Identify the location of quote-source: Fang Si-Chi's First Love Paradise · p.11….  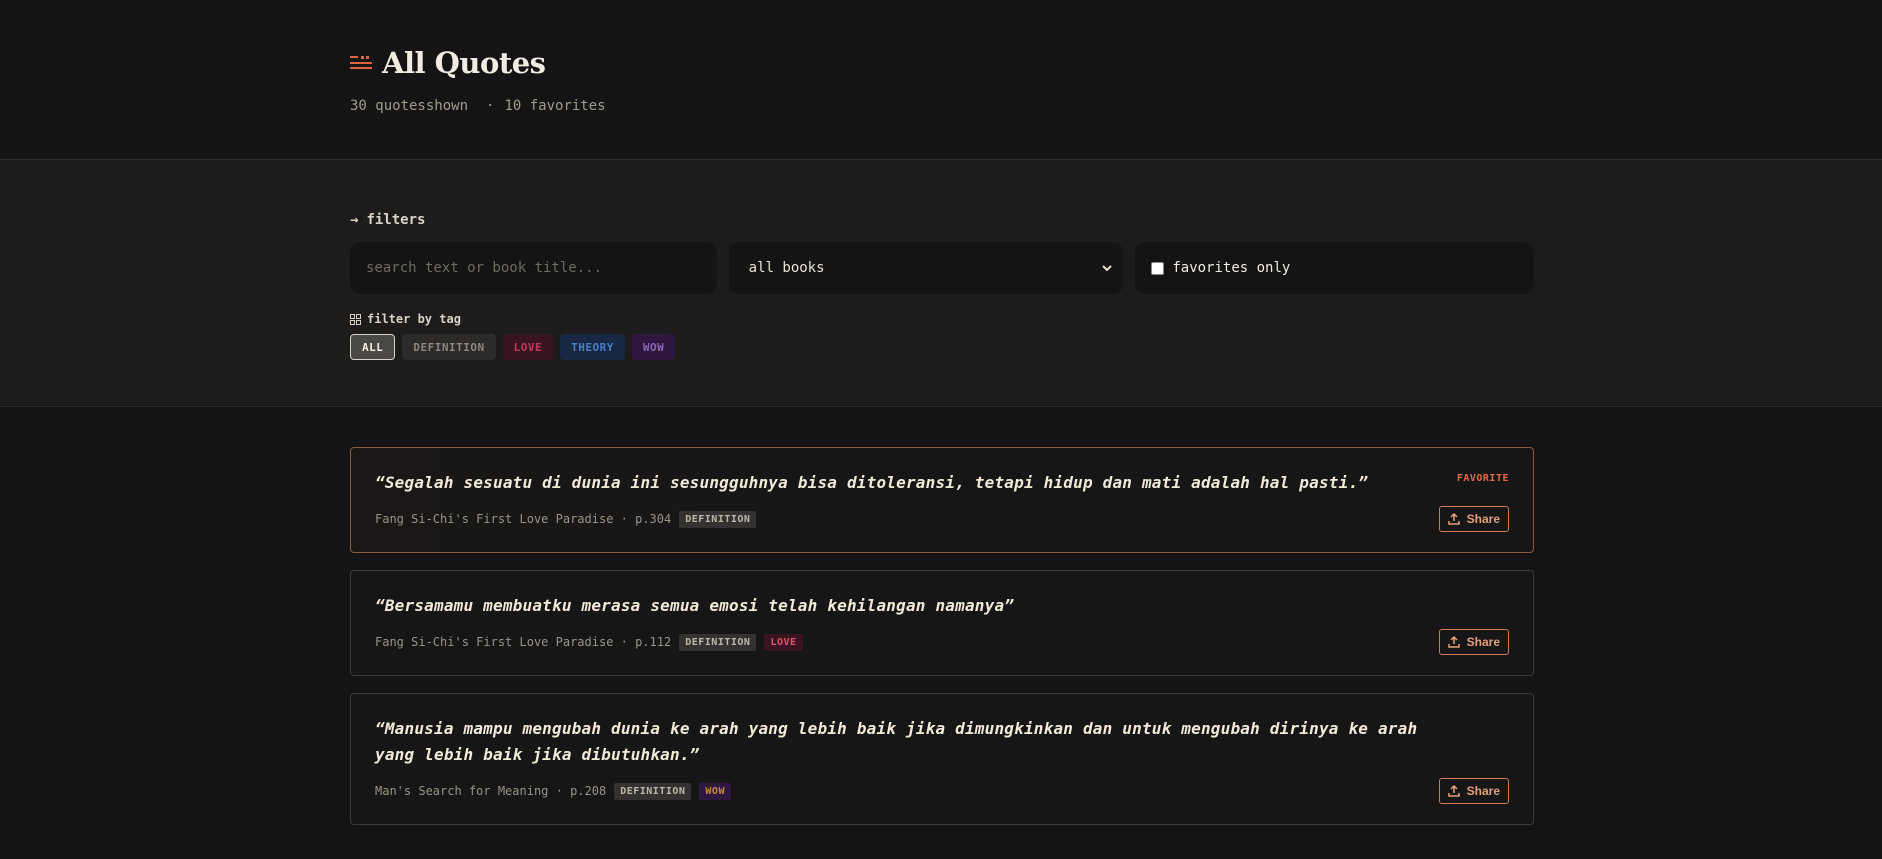
(523, 642).